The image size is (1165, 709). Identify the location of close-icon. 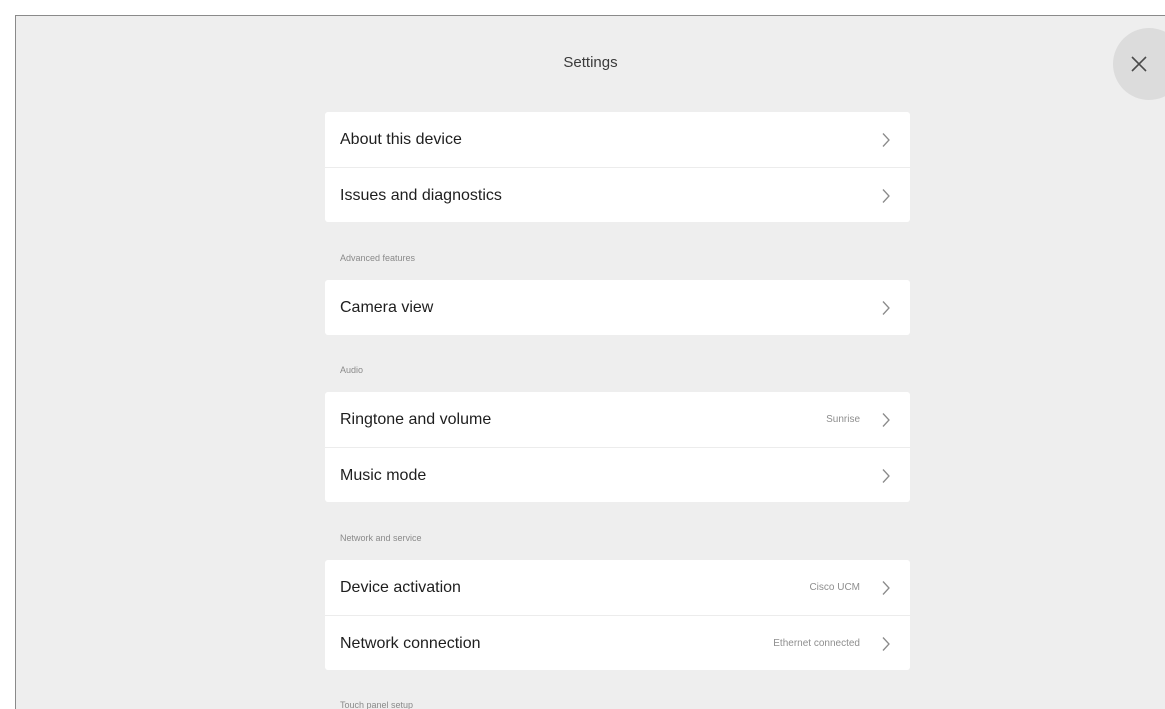
(1139, 64).